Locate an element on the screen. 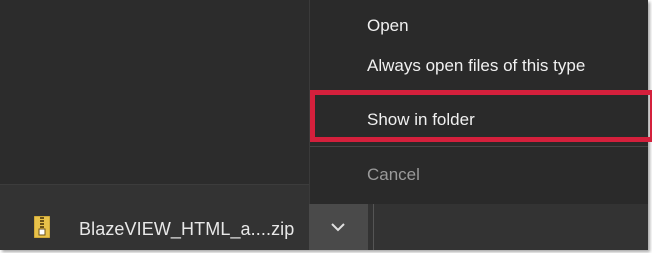 The height and width of the screenshot is (253, 652). chevron-down-icon is located at coordinates (338, 227).